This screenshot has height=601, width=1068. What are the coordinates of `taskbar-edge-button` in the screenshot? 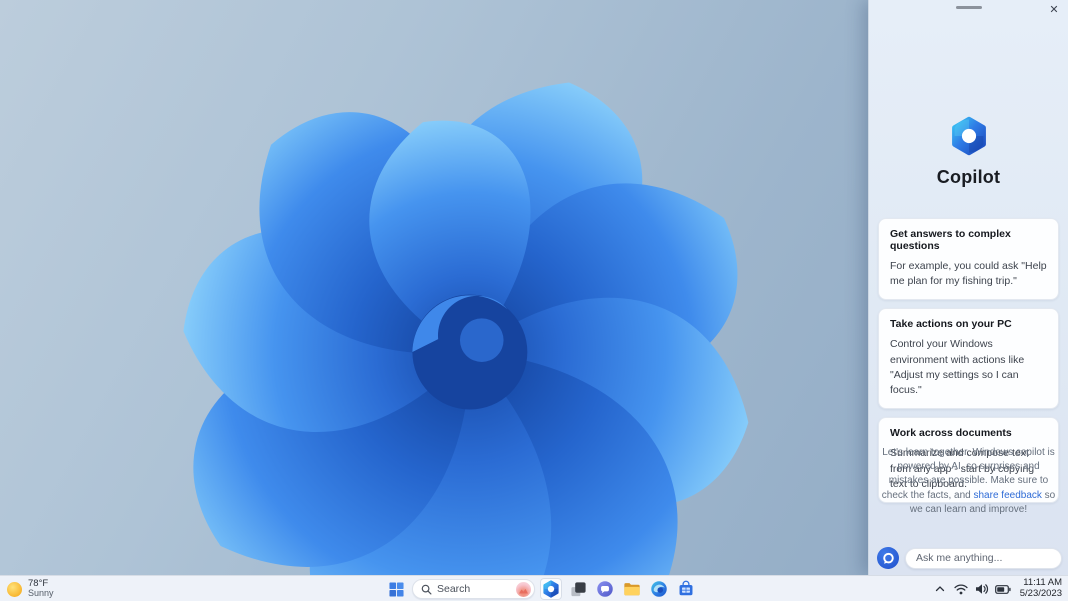 It's located at (659, 589).